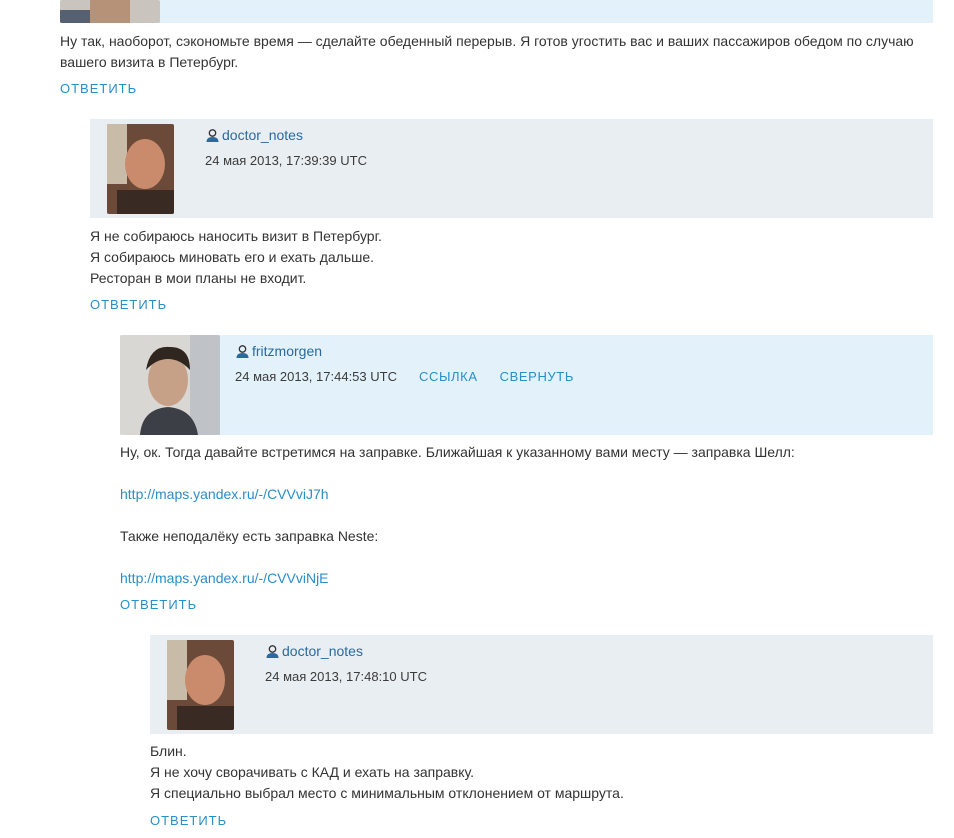 This screenshot has height=838, width=954. I want to click on permalink-button: ССЫЛКА, so click(448, 376).